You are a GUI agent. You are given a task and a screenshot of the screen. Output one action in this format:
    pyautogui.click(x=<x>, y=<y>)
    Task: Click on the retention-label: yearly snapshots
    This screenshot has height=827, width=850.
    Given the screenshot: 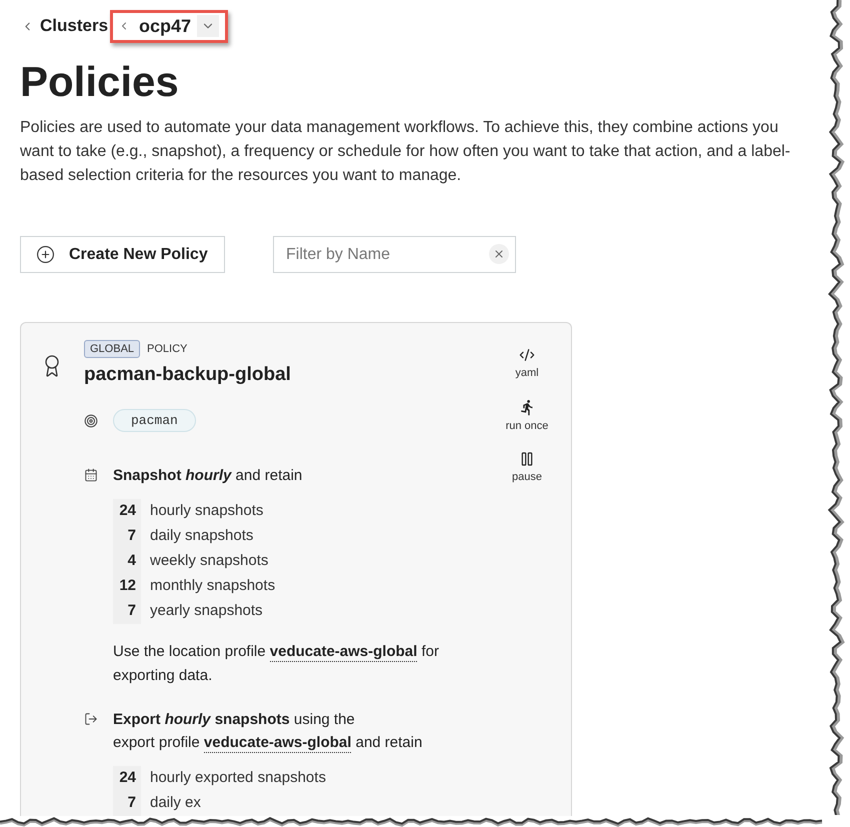 What is the action you would take?
    pyautogui.click(x=206, y=611)
    